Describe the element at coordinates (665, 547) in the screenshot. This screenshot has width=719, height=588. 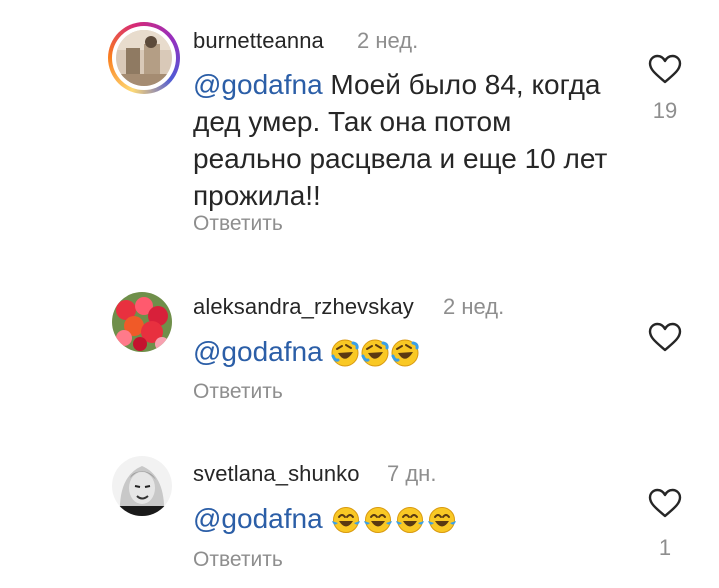
I see `like-count: 1` at that location.